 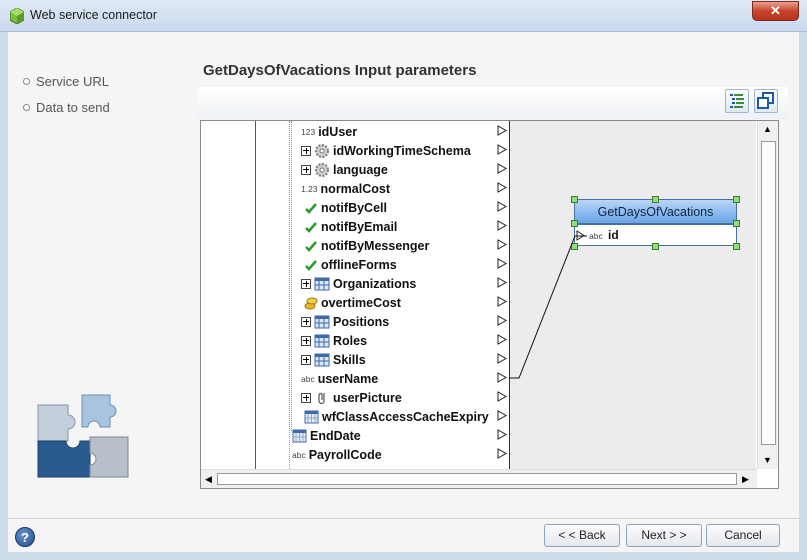 What do you see at coordinates (396, 416) in the screenshot?
I see `tree-row-wf-class-access-cache-expiry: wfClassAccessCacheExpiry` at bounding box center [396, 416].